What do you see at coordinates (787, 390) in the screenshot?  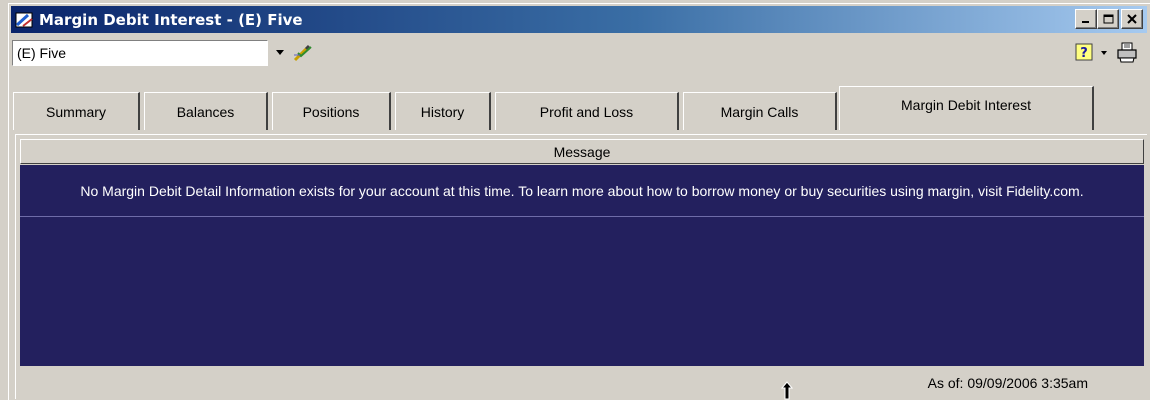 I see `mouse-cursor-icon` at bounding box center [787, 390].